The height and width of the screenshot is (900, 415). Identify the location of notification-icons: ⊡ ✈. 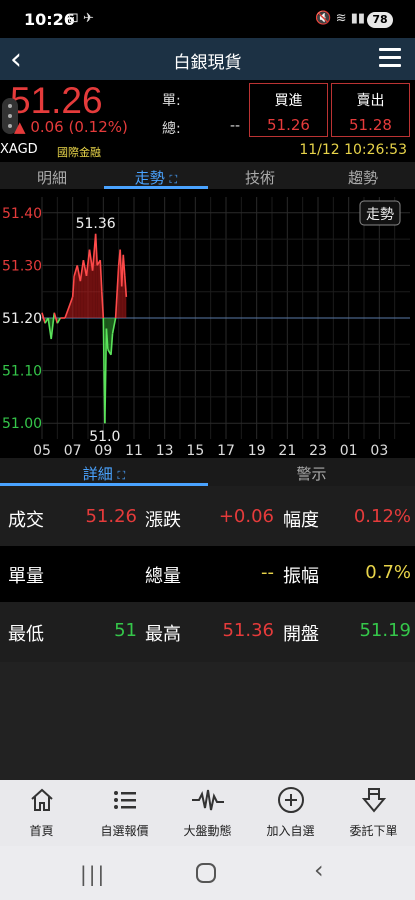
(81, 18).